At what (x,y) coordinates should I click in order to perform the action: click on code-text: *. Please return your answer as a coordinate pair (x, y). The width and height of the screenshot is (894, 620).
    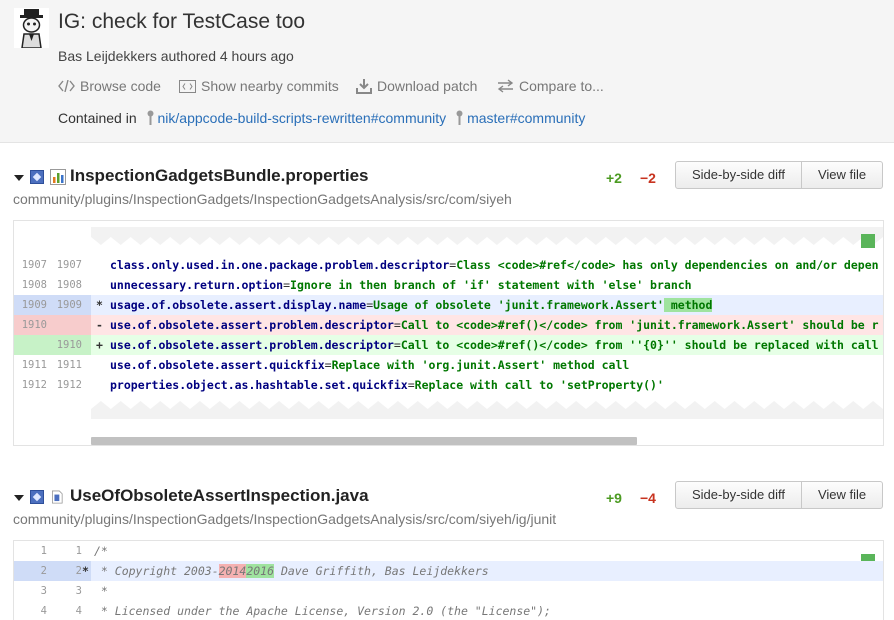
    Looking at the image, I should click on (101, 591).